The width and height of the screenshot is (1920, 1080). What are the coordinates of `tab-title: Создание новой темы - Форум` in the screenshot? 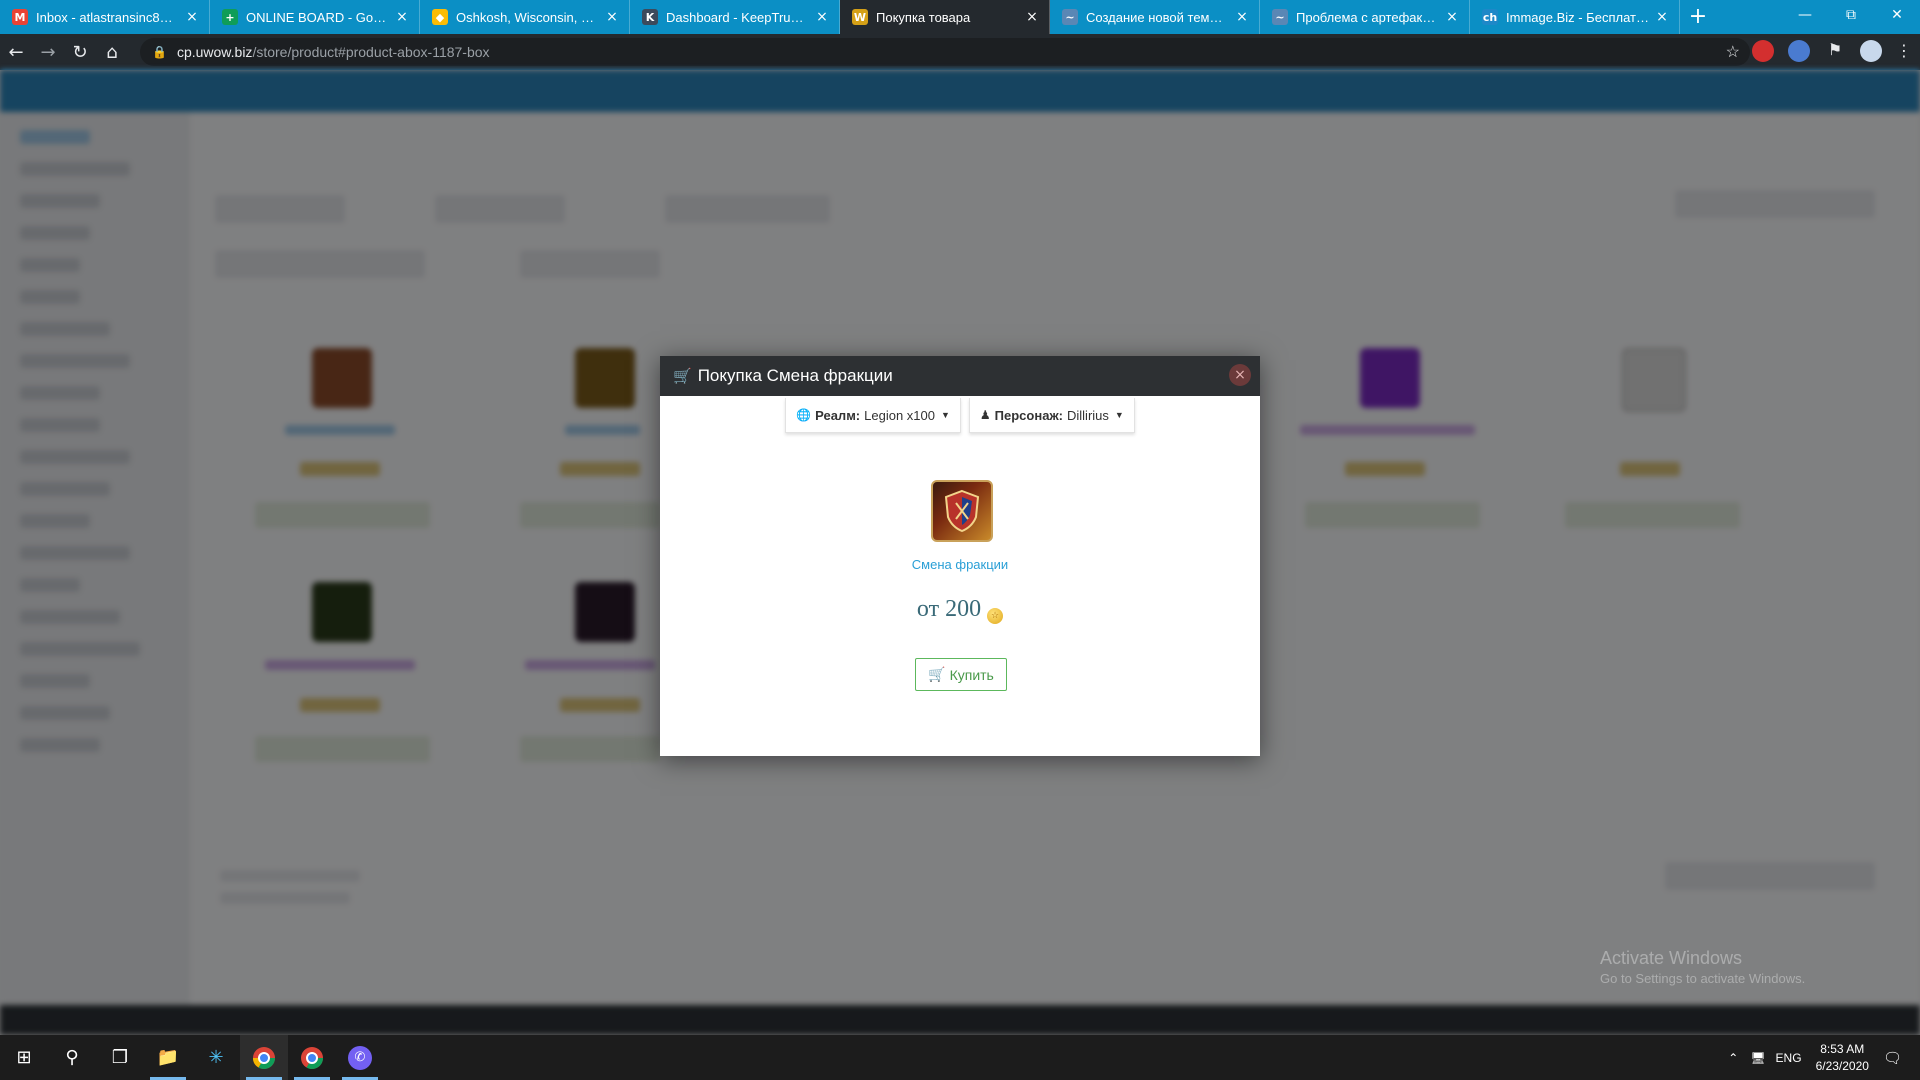 It's located at (1157, 17).